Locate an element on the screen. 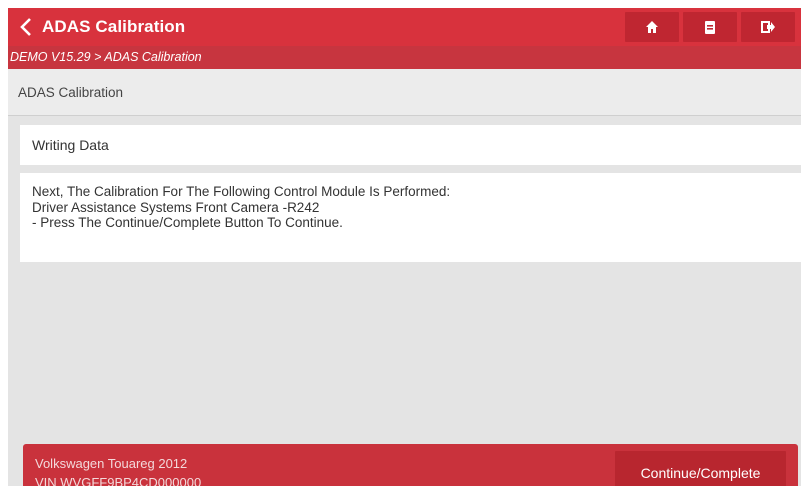 The image size is (801, 486). home-icon is located at coordinates (652, 27).